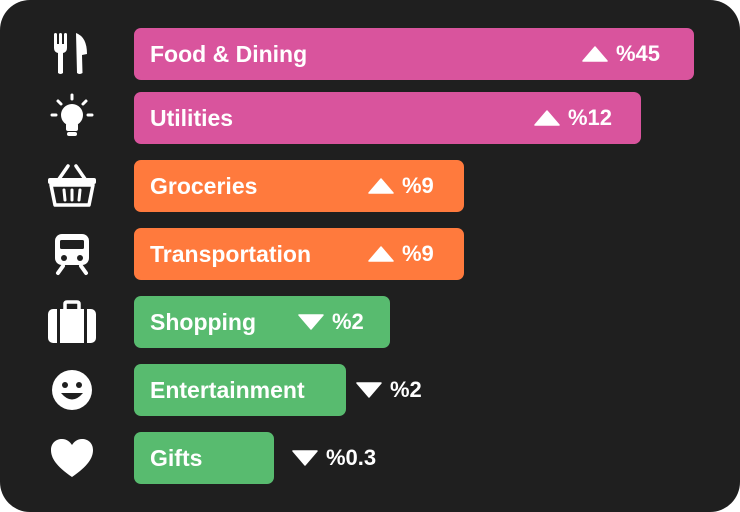 The height and width of the screenshot is (512, 740). What do you see at coordinates (192, 118) in the screenshot?
I see `category-label: Utilities` at bounding box center [192, 118].